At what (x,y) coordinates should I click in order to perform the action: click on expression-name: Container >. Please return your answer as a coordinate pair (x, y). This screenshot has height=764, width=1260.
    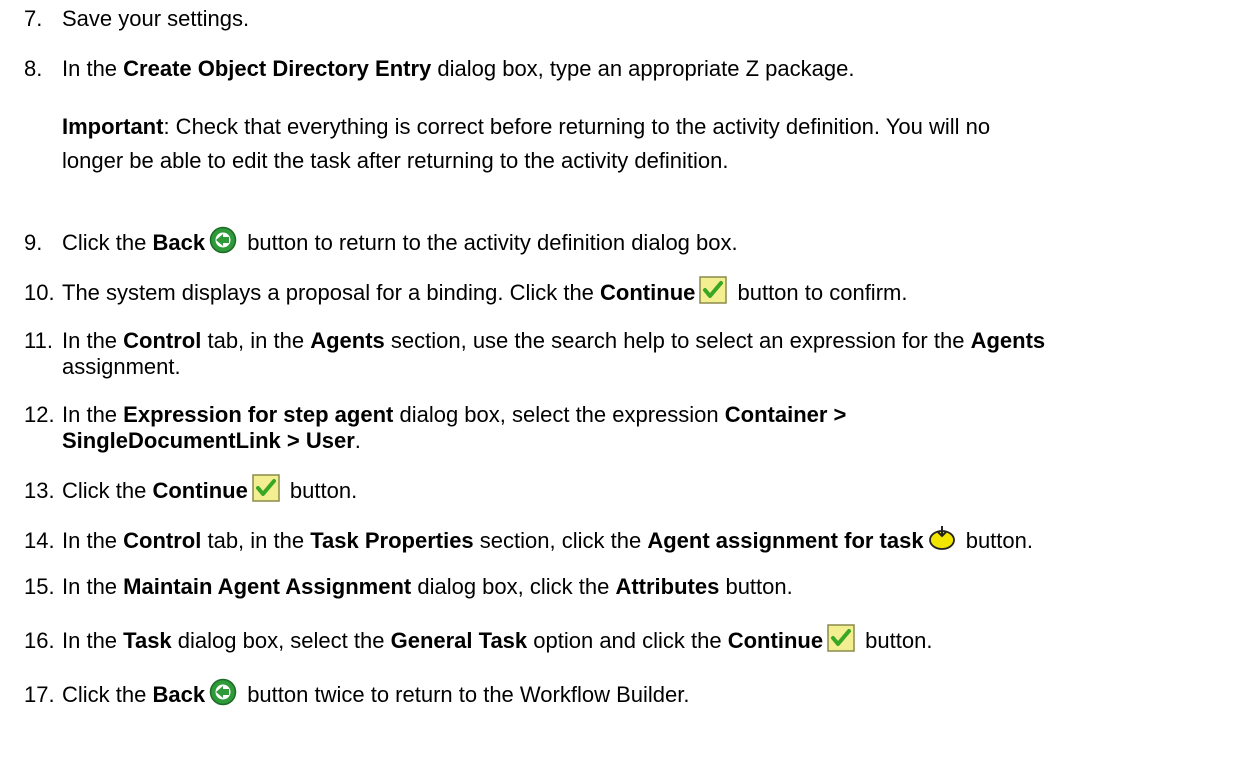
    Looking at the image, I should click on (785, 414).